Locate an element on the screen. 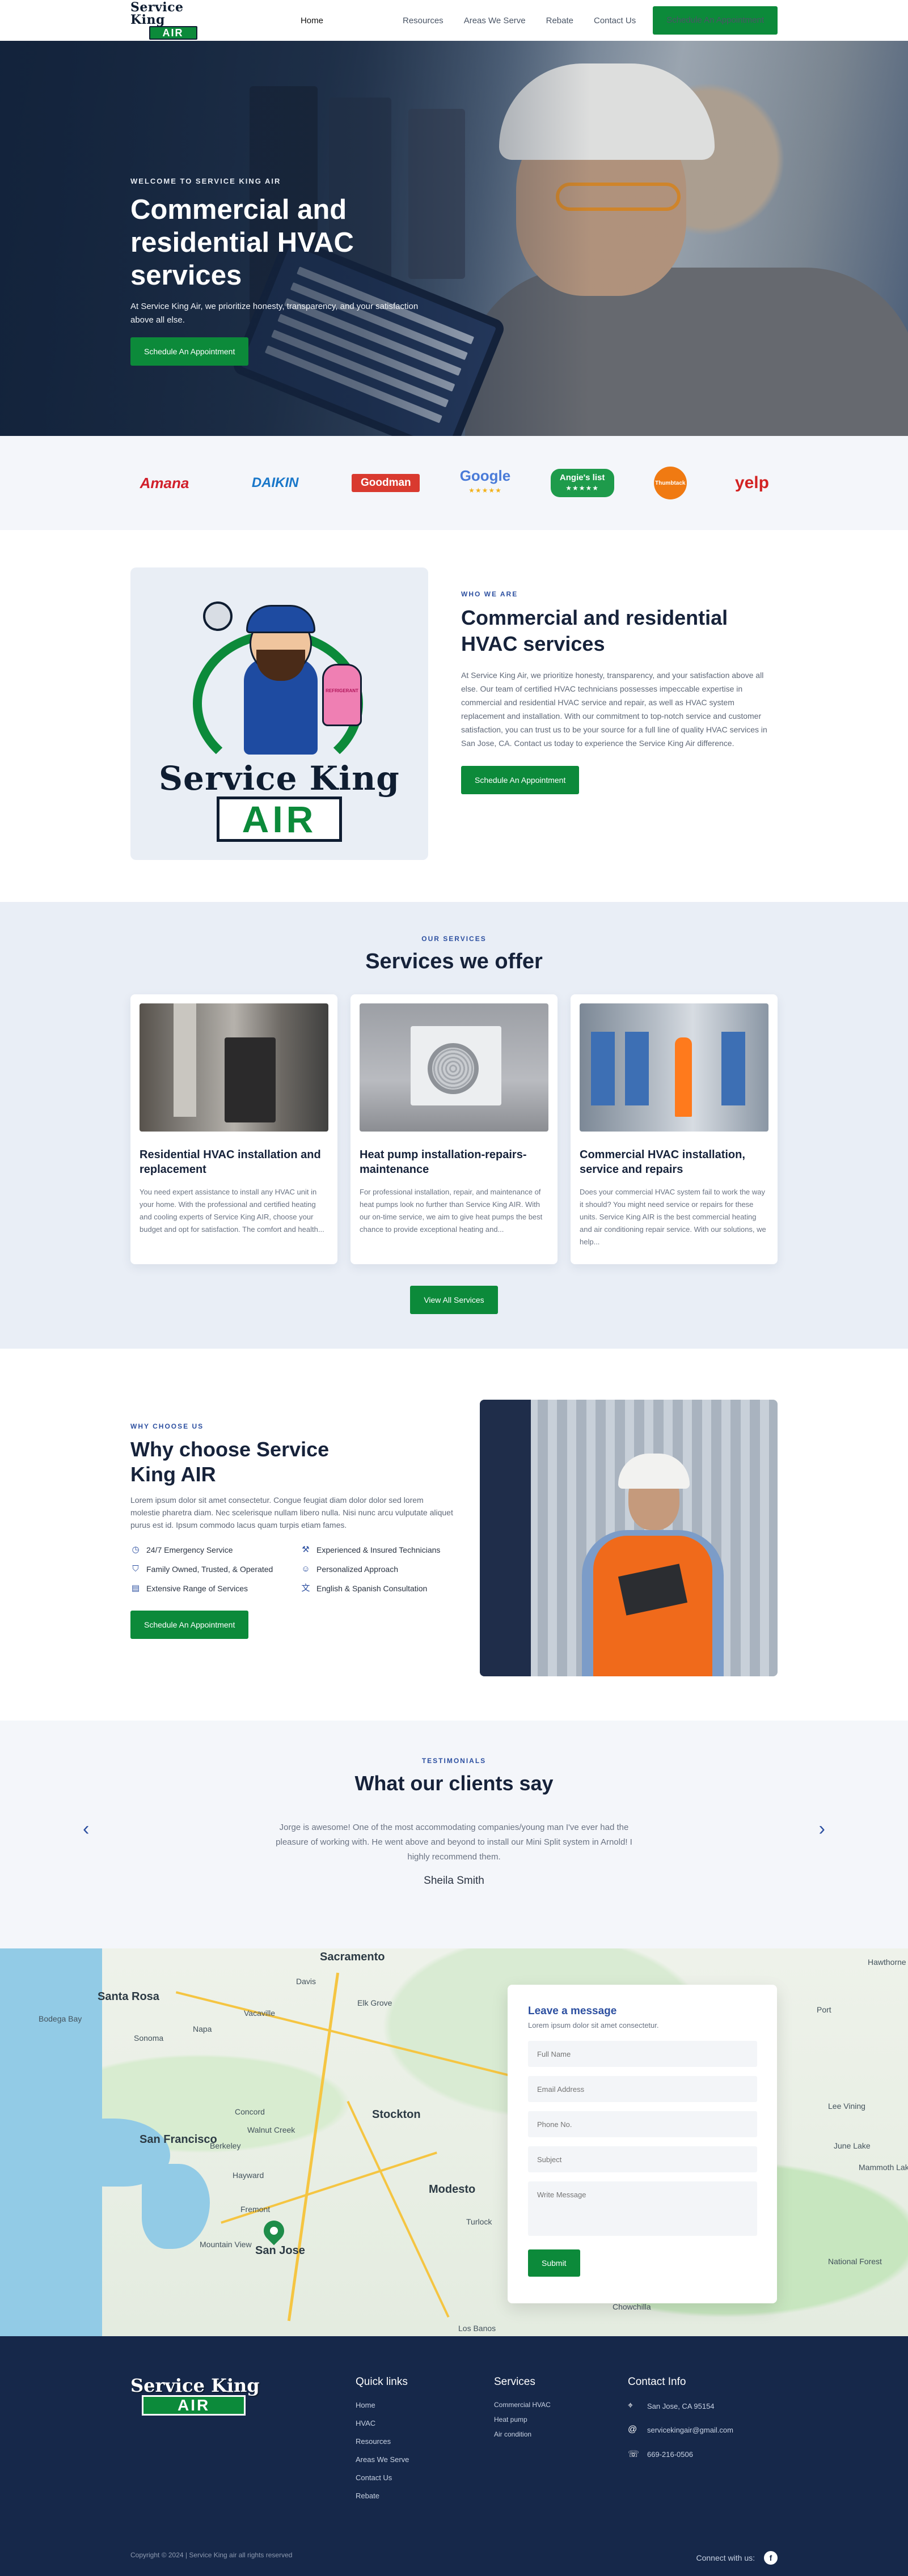 Image resolution: width=908 pixels, height=2576 pixels. feature-item: ▤ Extensive Range of Services is located at coordinates (216, 1588).